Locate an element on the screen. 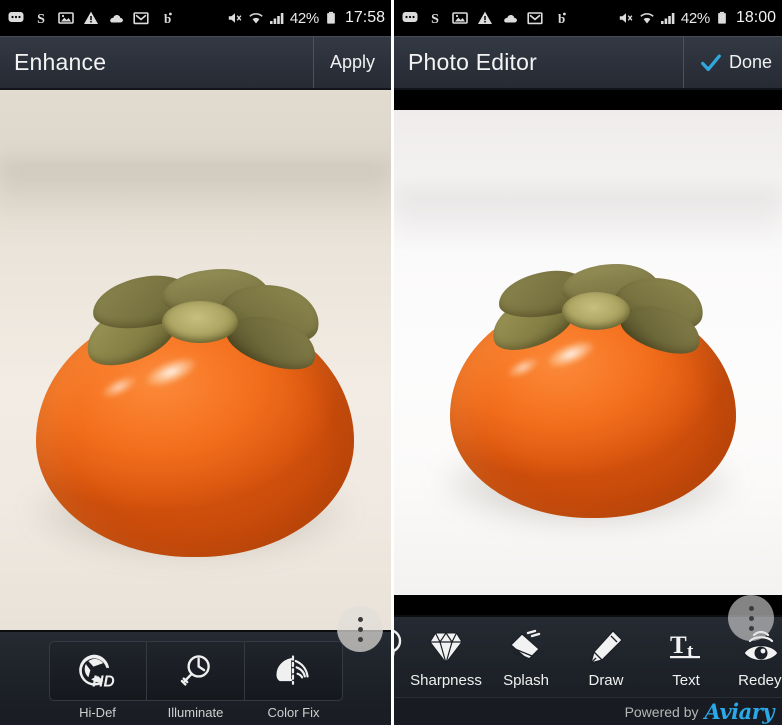  enhance-tile-hi-def: HD is located at coordinates (97, 671).